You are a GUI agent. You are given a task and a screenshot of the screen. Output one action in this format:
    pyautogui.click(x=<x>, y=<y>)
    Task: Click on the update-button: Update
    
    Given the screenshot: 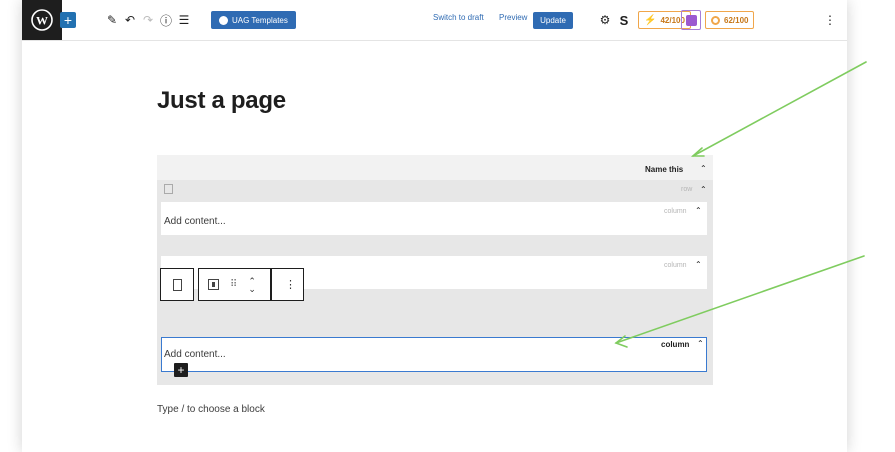 What is the action you would take?
    pyautogui.click(x=553, y=20)
    